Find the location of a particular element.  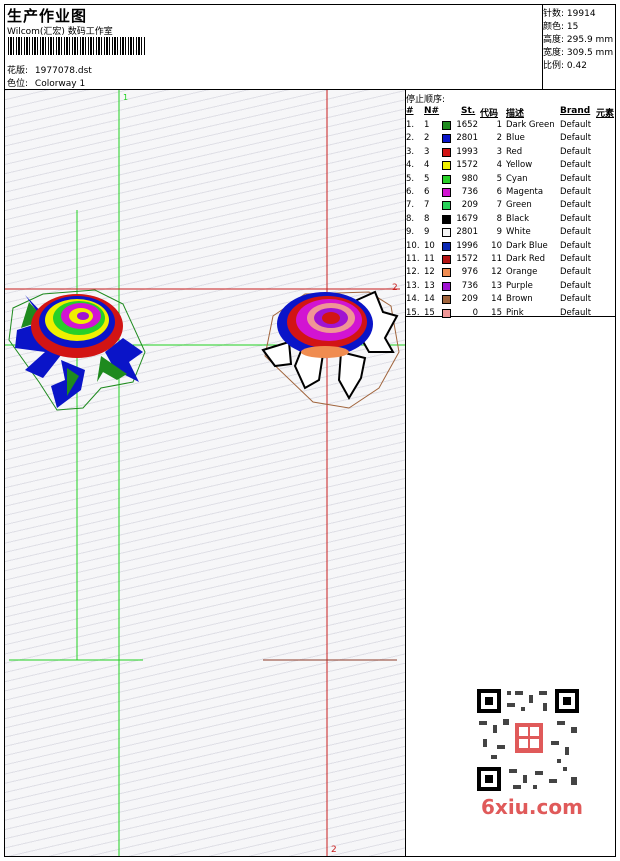

row-index: 8. is located at coordinates (410, 218).